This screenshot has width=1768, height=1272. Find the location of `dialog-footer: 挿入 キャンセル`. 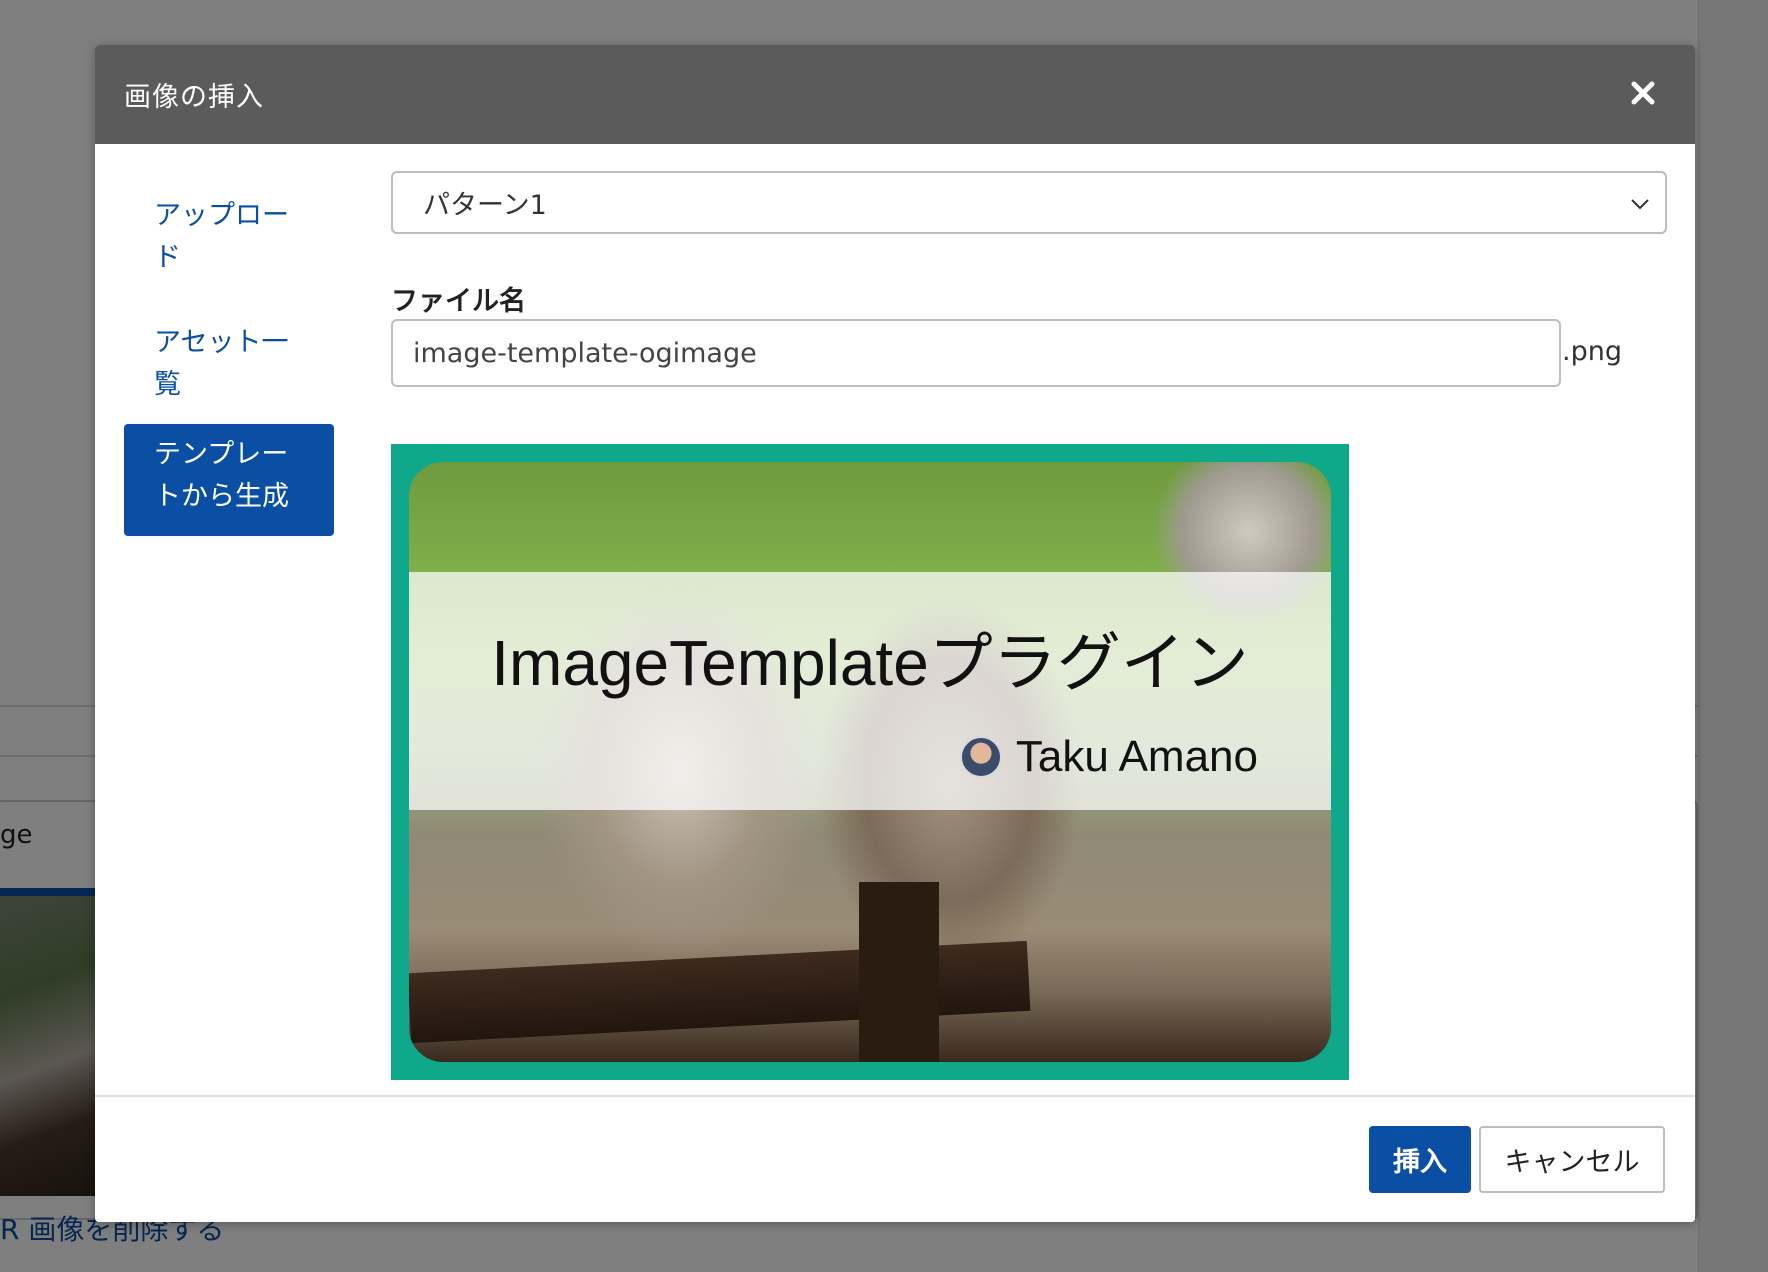

dialog-footer: 挿入 キャンセル is located at coordinates (895, 1158).